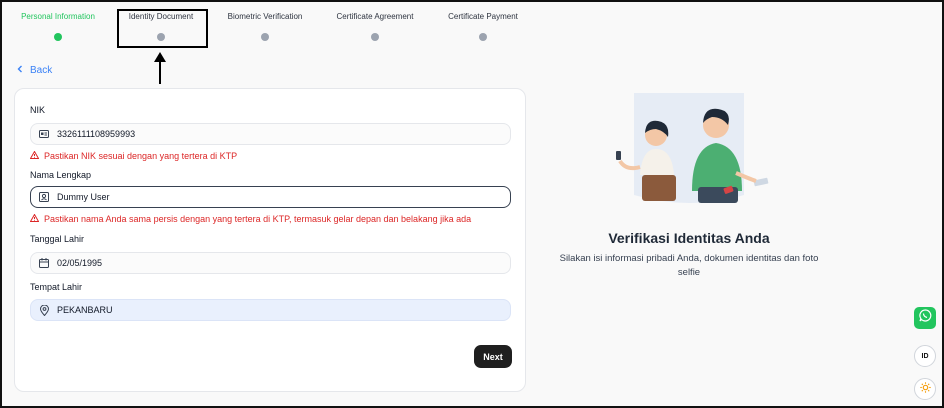  Describe the element at coordinates (44, 197) in the screenshot. I see `user-badge-icon` at that location.